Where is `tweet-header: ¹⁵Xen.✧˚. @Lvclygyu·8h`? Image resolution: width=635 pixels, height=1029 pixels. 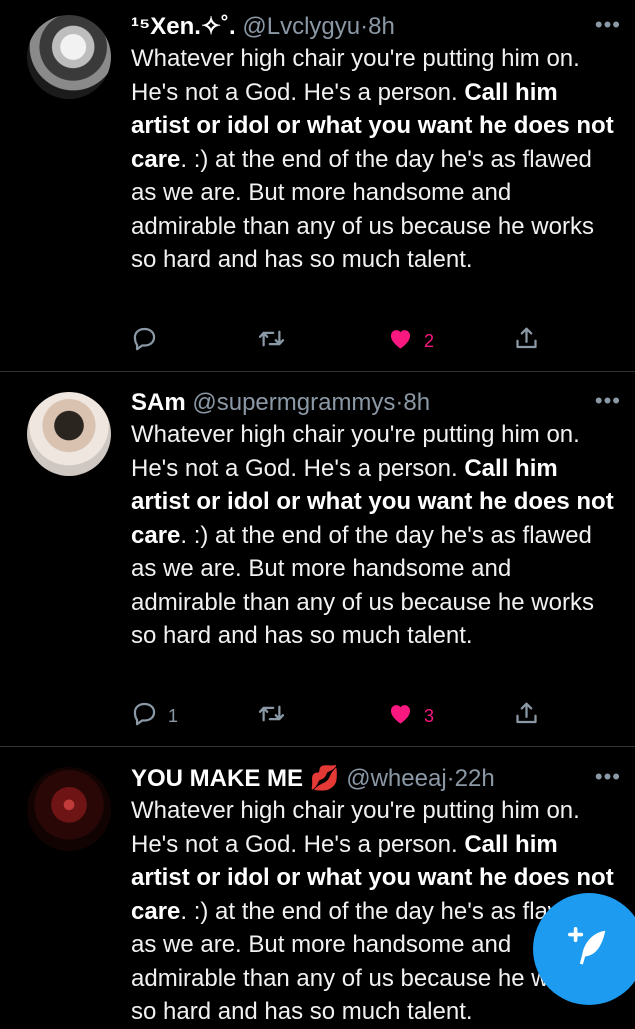
tweet-header: ¹⁵Xen.✧˚. @Lvclygyu·8h is located at coordinates (263, 27).